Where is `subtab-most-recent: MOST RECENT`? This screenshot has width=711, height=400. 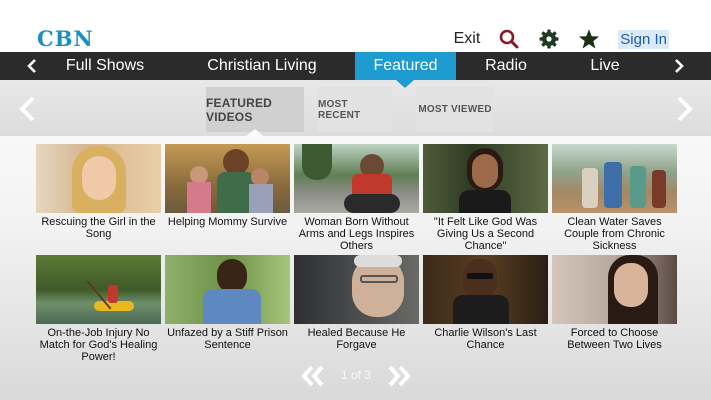
subtab-most-recent: MOST RECENT is located at coordinates (355, 109).